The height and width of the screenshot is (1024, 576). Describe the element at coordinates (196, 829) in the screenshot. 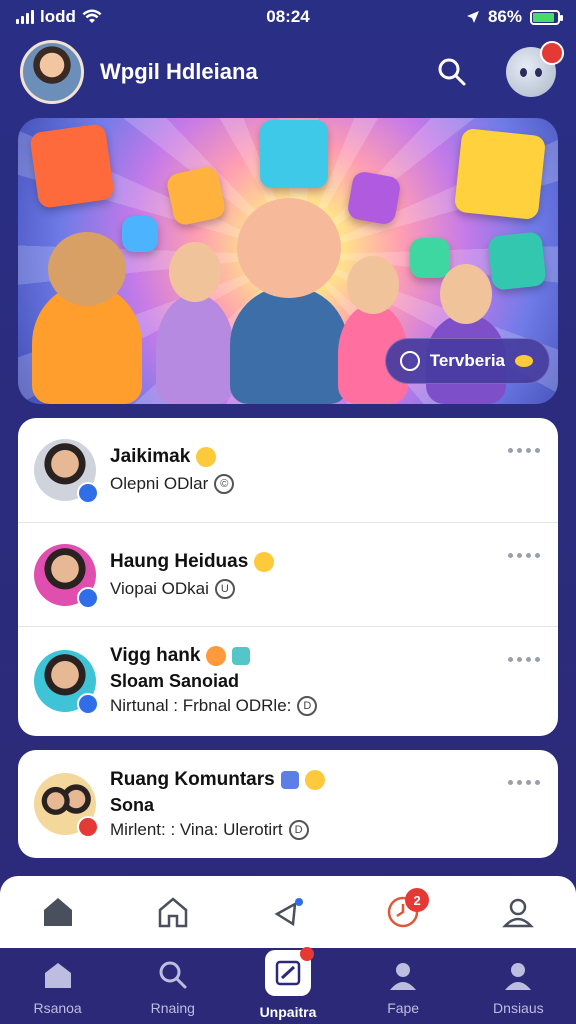

I see `item-subtitle: Mirlent: : Vina: Ulerotirt` at that location.